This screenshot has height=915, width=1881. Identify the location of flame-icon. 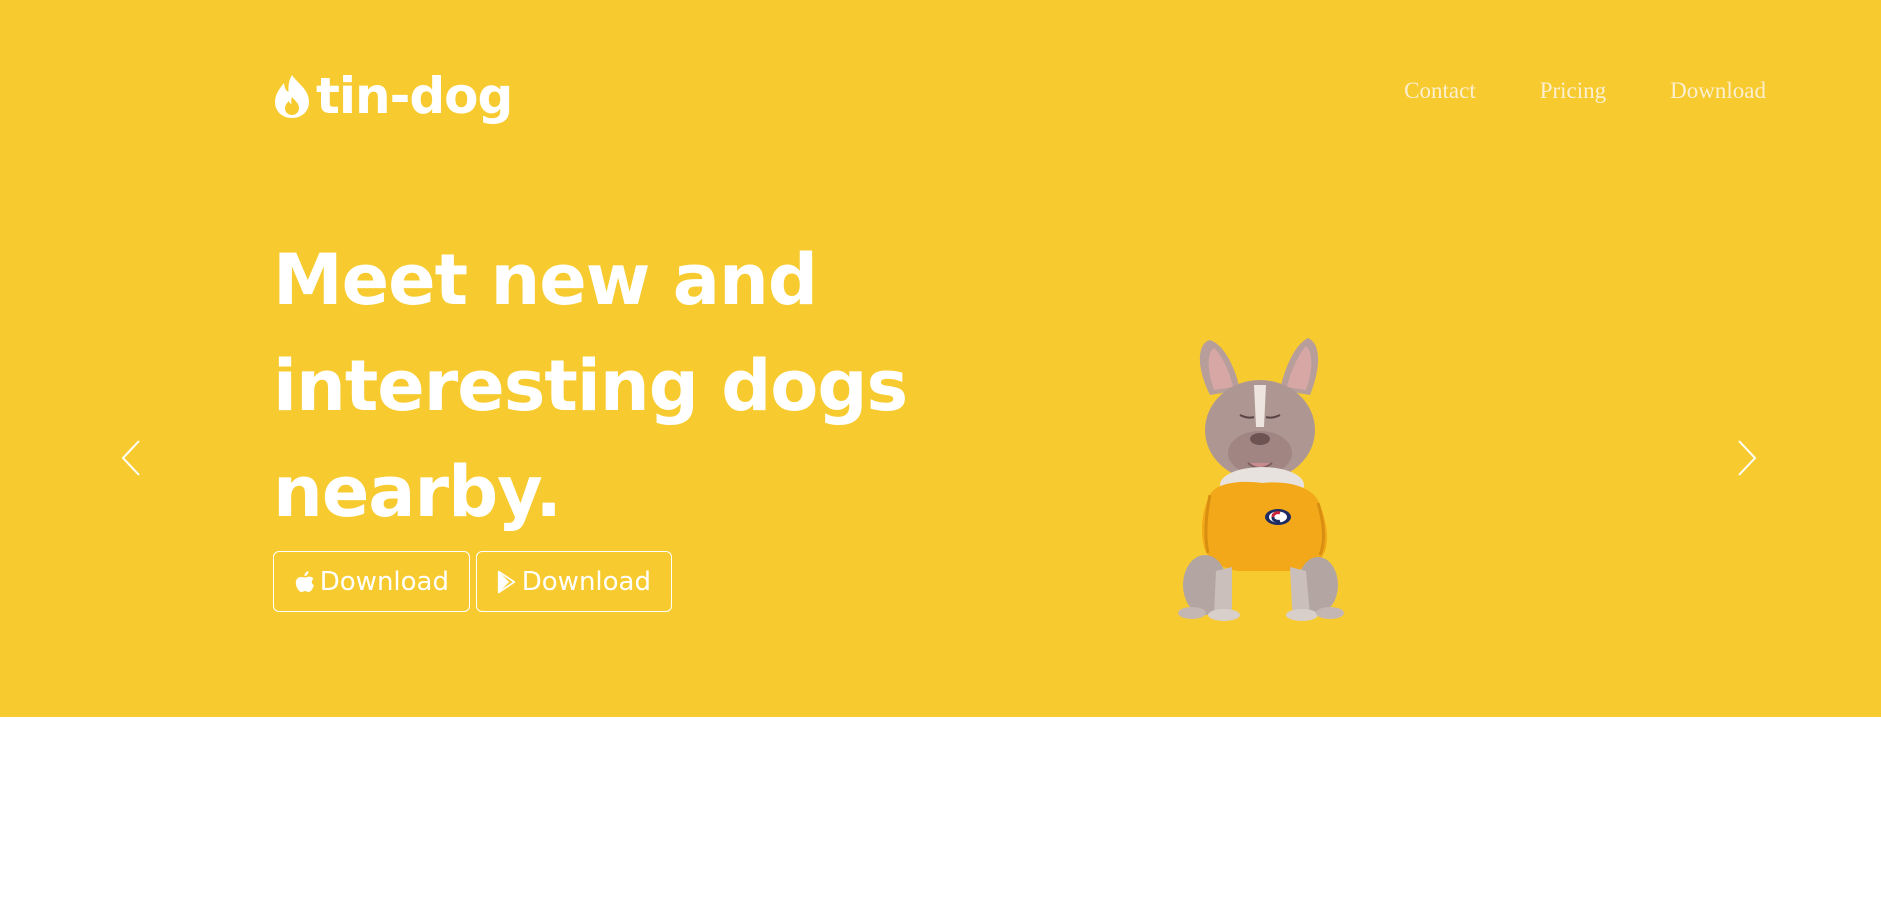
(292, 96).